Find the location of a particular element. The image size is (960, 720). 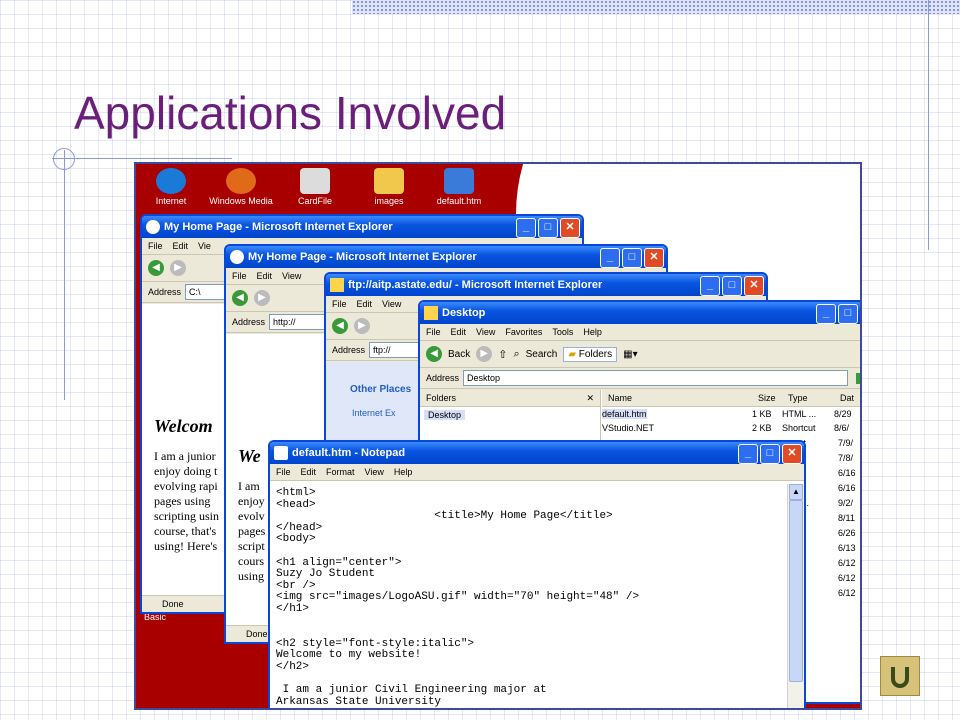

cardfile-icon is located at coordinates (315, 181).